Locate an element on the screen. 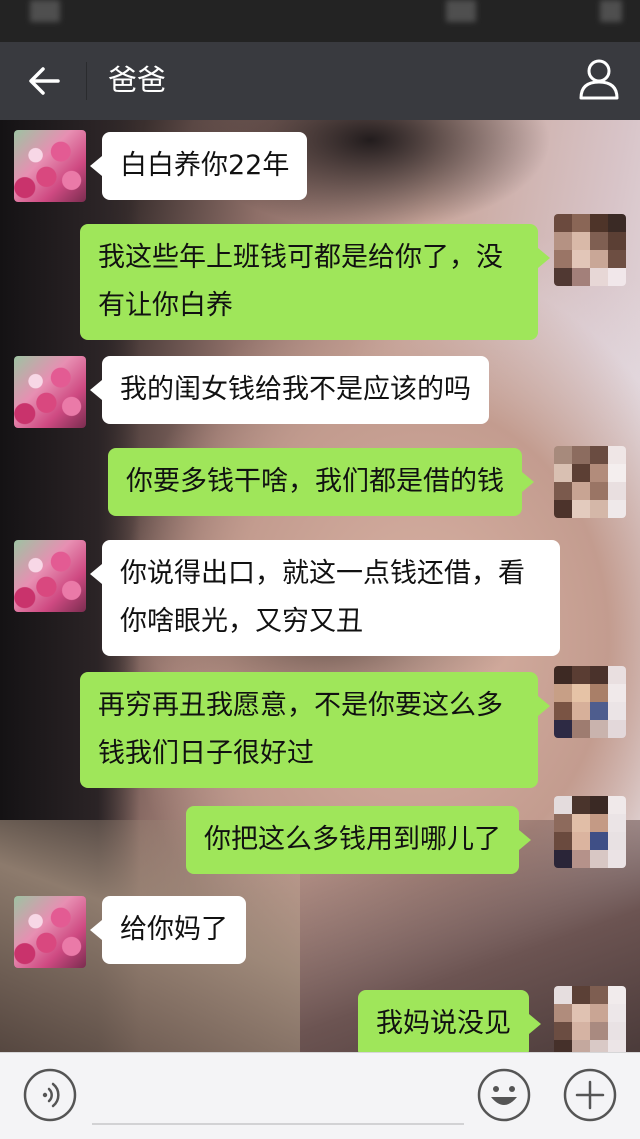  message-bubble-outgoing: 你把这么多钱用到哪儿了 is located at coordinates (358, 840).